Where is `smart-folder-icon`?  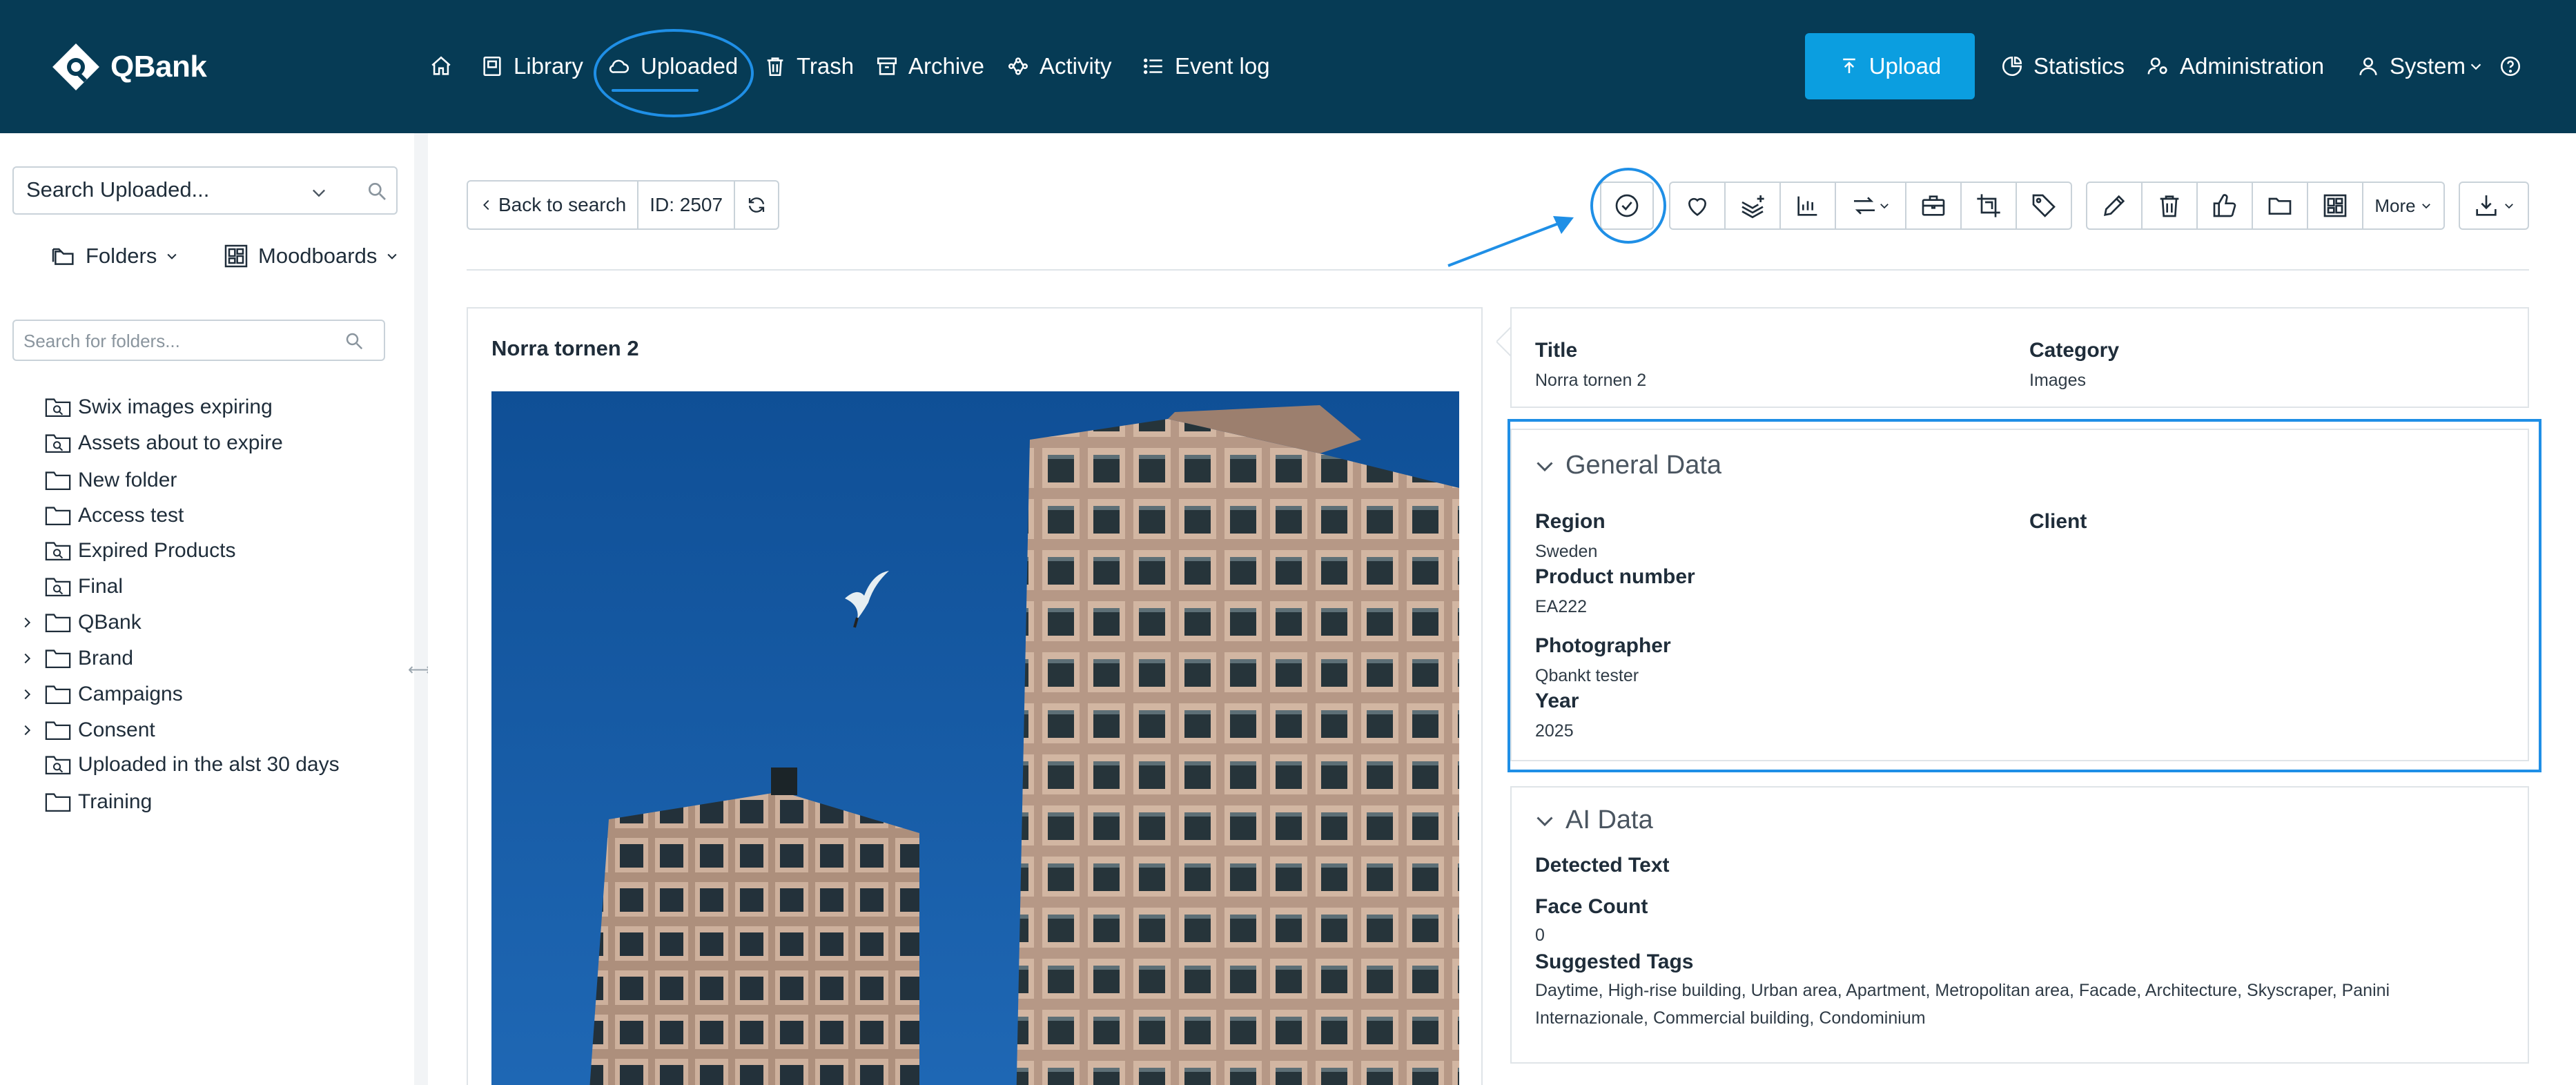 smart-folder-icon is located at coordinates (58, 551).